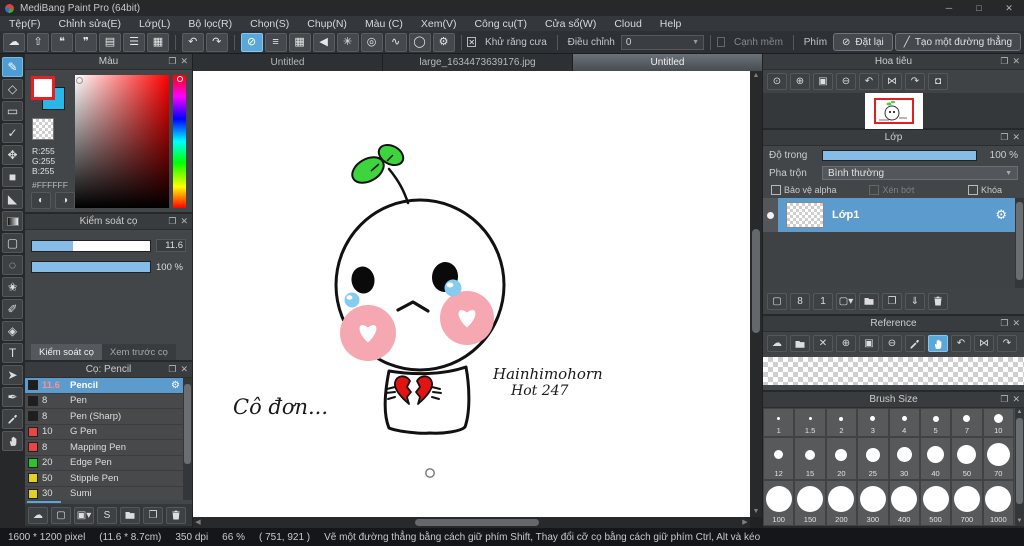  Describe the element at coordinates (810, 458) in the screenshot. I see `brush-size-cell: 15` at that location.